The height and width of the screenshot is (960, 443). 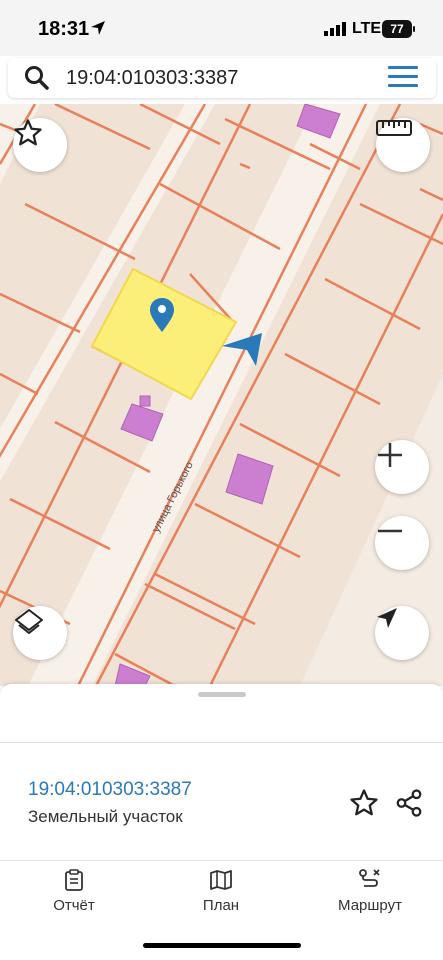 What do you see at coordinates (110, 790) in the screenshot?
I see `parcel-id: 19:04:010303:3387` at bounding box center [110, 790].